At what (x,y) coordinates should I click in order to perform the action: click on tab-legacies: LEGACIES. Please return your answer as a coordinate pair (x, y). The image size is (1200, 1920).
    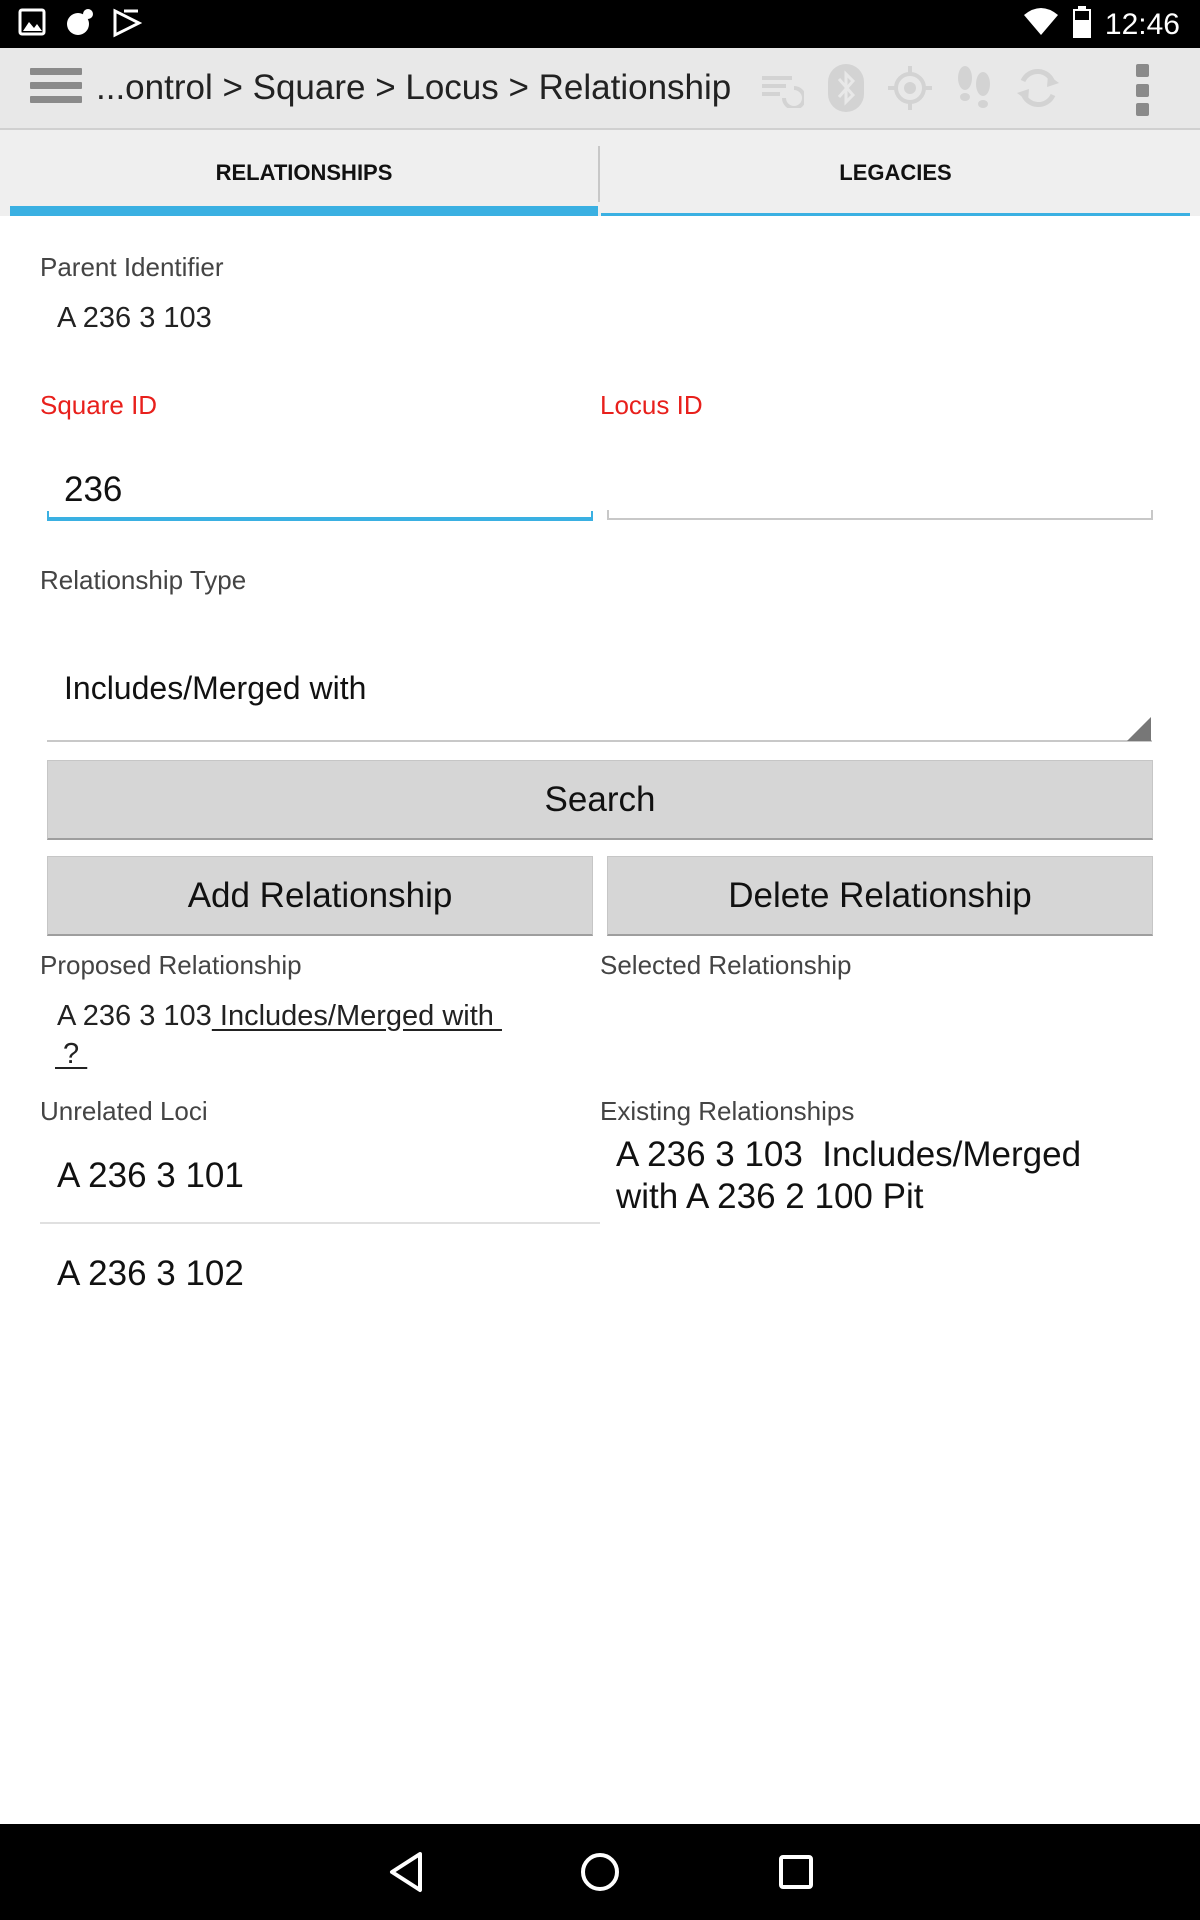
    Looking at the image, I should click on (895, 173).